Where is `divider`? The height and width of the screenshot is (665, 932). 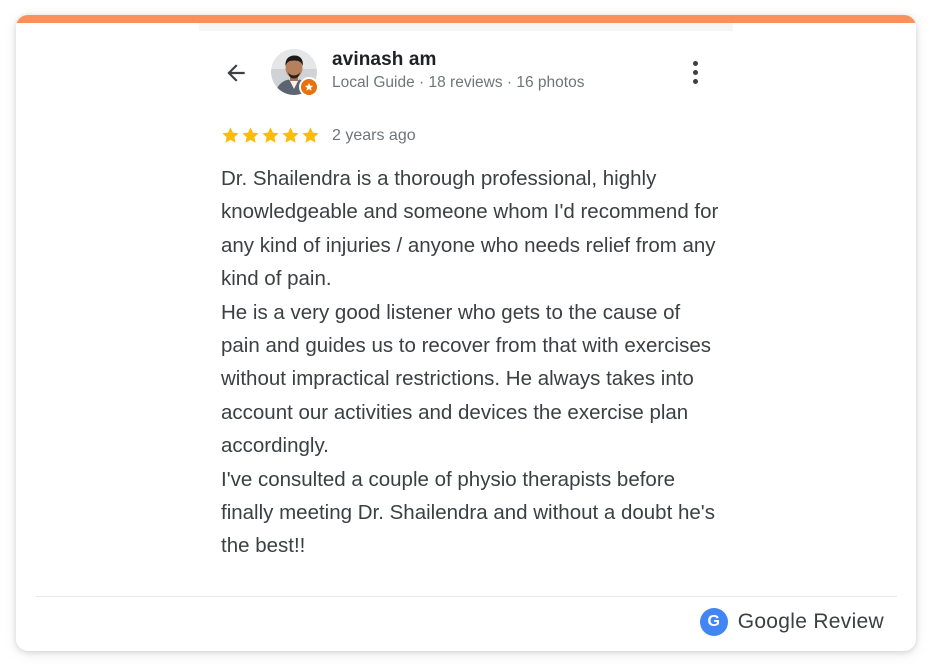
divider is located at coordinates (466, 596).